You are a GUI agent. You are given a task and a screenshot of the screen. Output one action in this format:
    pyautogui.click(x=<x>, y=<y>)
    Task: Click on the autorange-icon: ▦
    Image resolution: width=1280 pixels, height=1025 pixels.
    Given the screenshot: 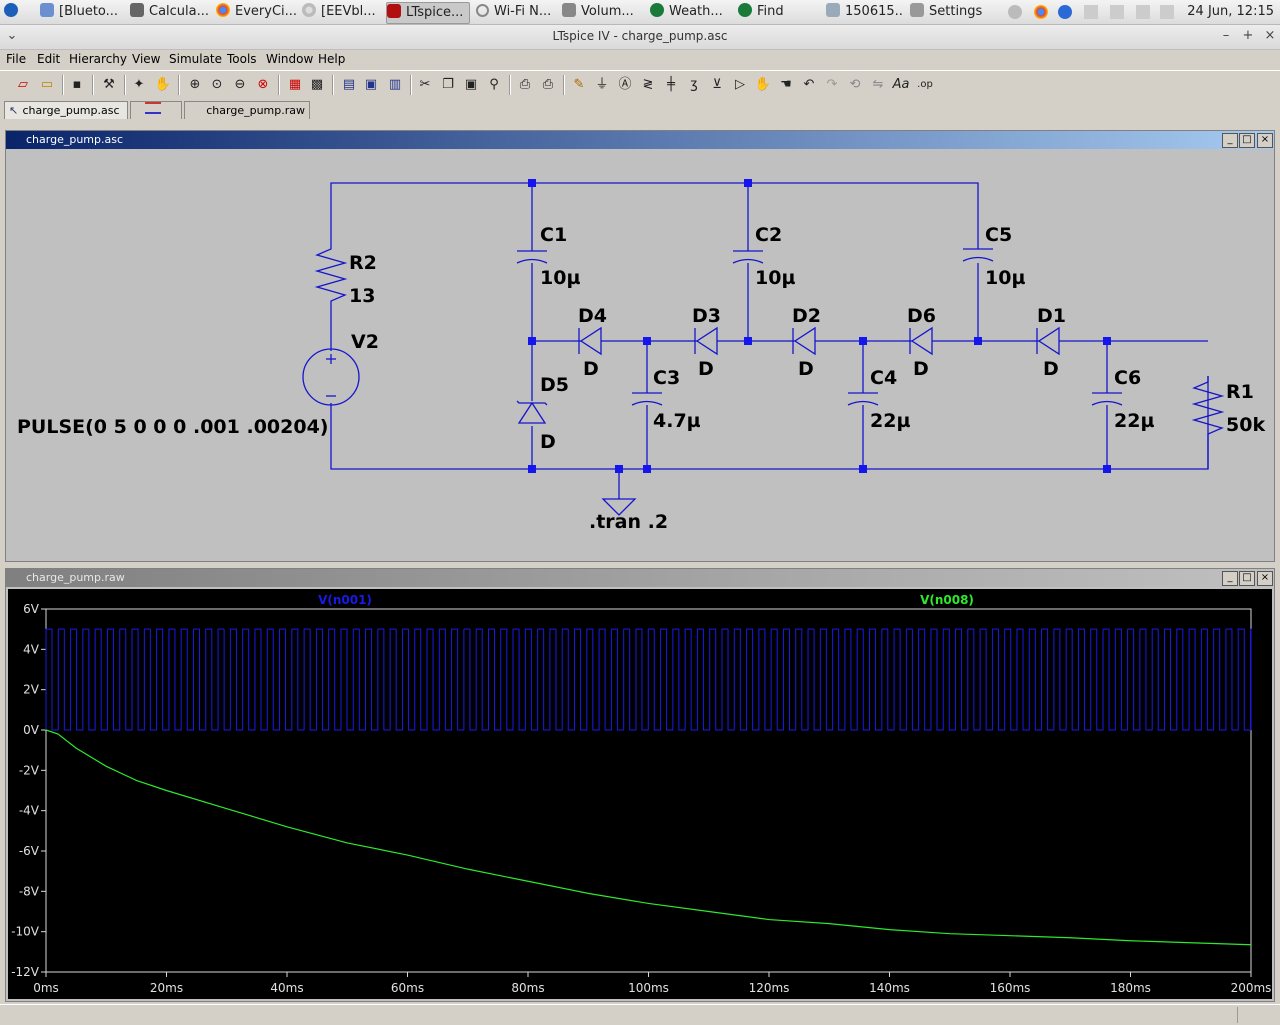 What is the action you would take?
    pyautogui.click(x=295, y=85)
    